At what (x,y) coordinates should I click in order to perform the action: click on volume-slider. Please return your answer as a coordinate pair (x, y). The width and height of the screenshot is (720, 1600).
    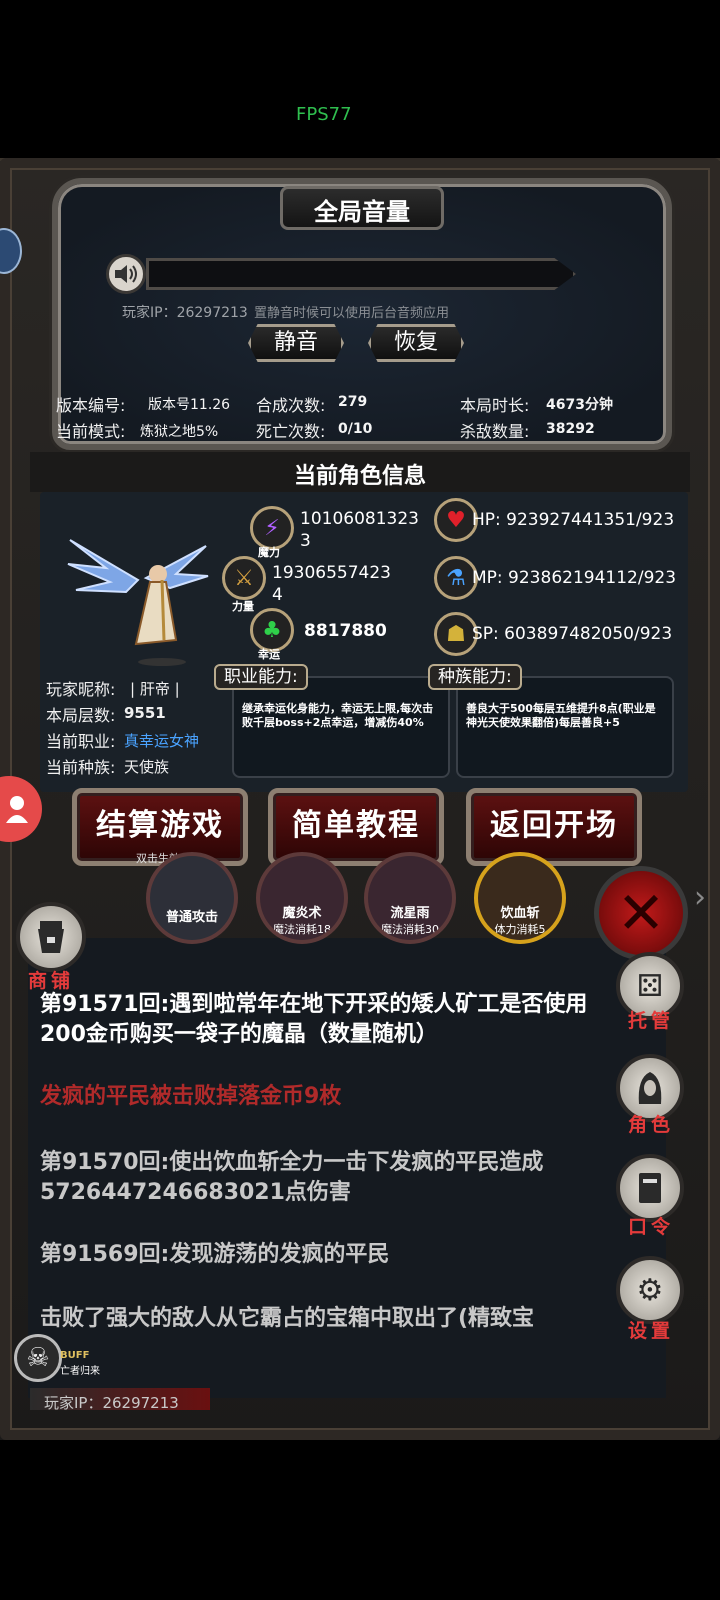
    Looking at the image, I should click on (361, 274).